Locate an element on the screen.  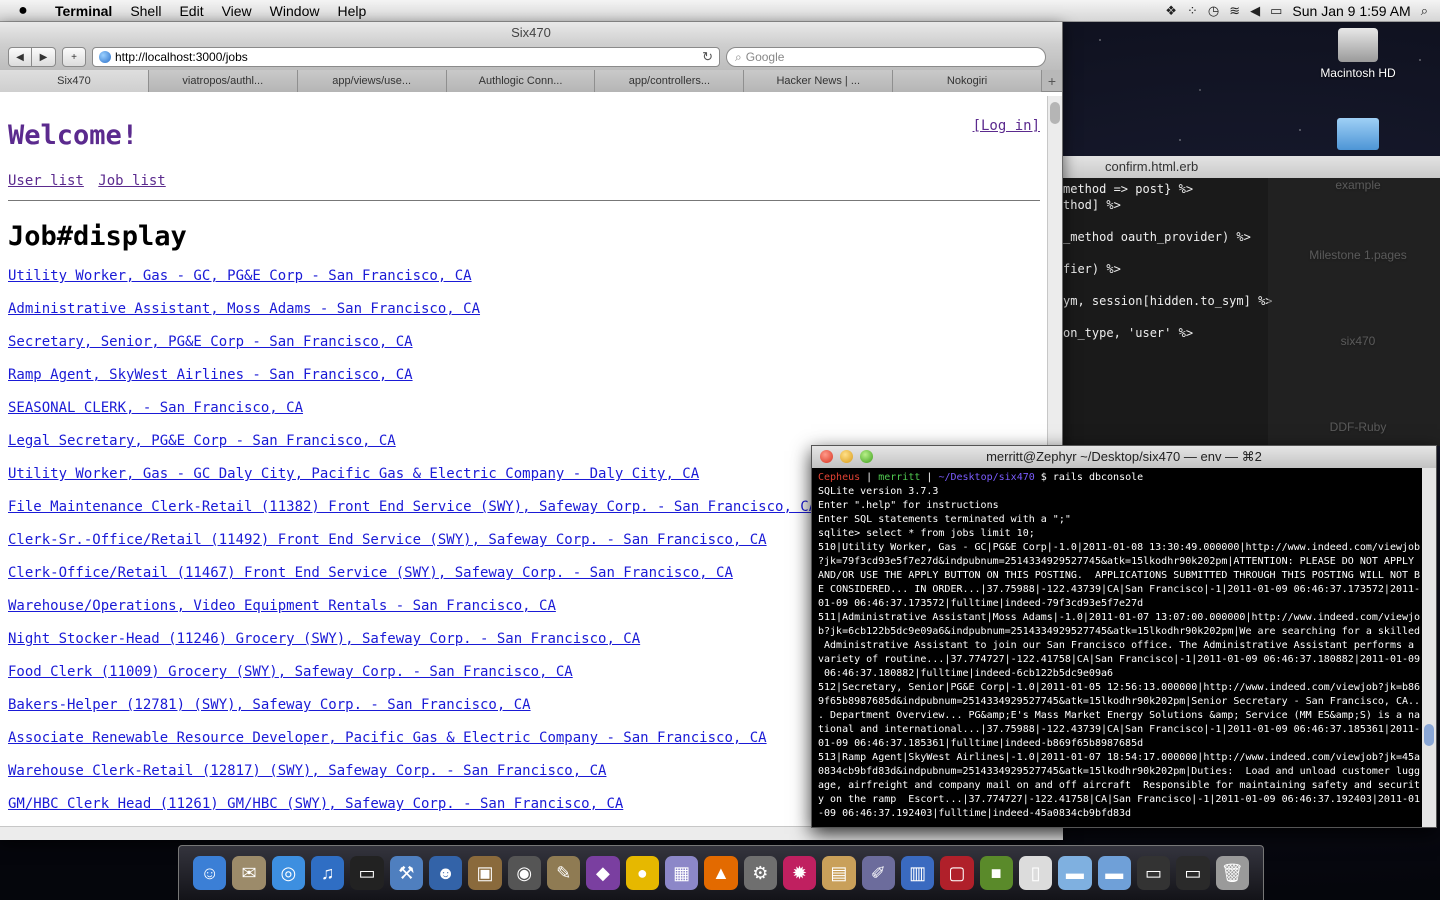
address-bar: http://localhost:3000/jobs ↻ is located at coordinates (406, 57).